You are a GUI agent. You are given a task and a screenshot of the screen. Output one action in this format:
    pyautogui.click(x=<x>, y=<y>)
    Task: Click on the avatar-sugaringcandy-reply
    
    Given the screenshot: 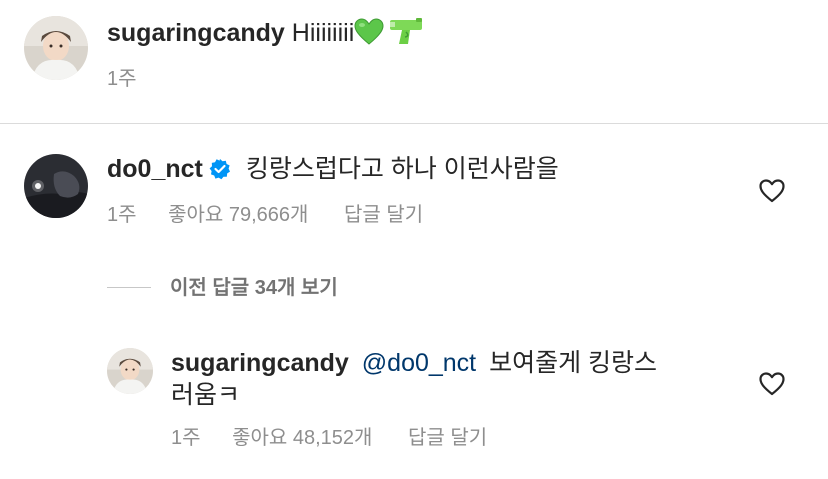 What is the action you would take?
    pyautogui.click(x=130, y=371)
    